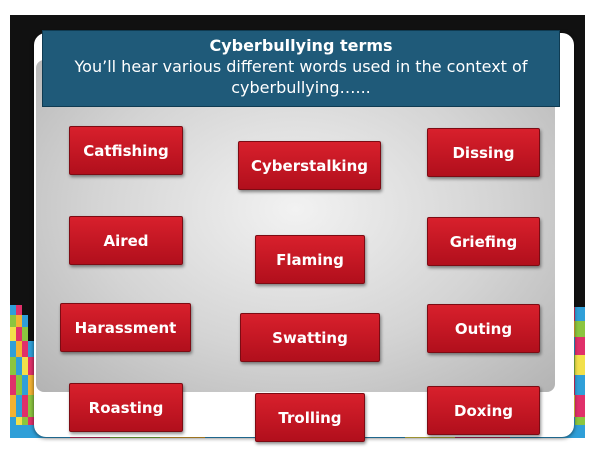 This screenshot has height=450, width=595. I want to click on term-button-flaming: Flaming, so click(310, 259).